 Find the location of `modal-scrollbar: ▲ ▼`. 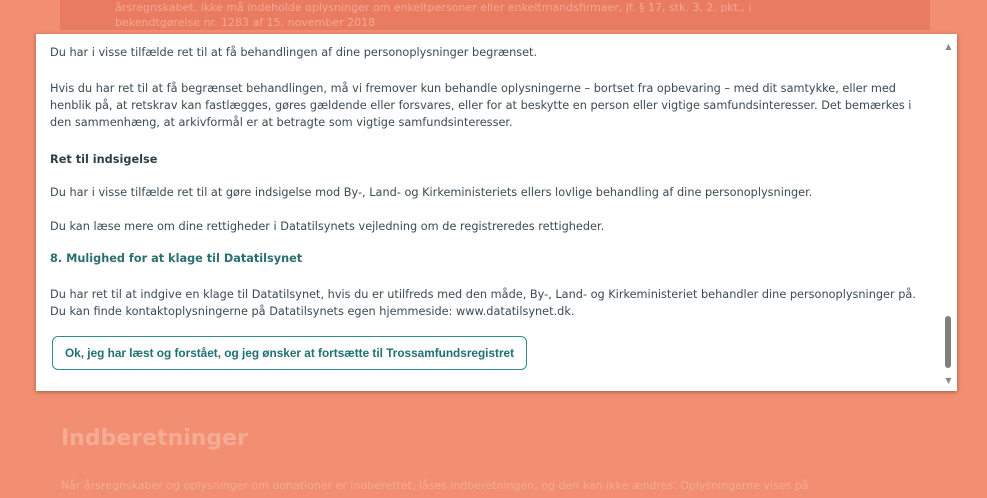

modal-scrollbar: ▲ ▼ is located at coordinates (948, 212).